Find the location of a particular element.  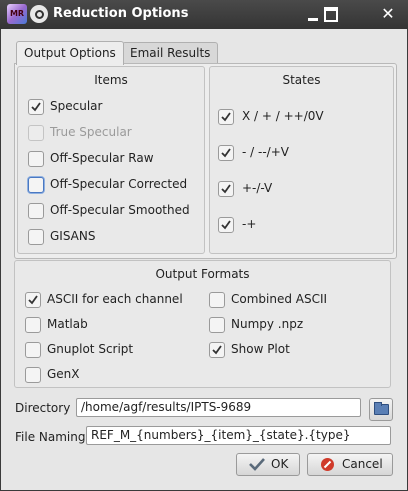

file-naming-input: REF_M_{numbers}_{item}_{state}.{type} is located at coordinates (238, 435).